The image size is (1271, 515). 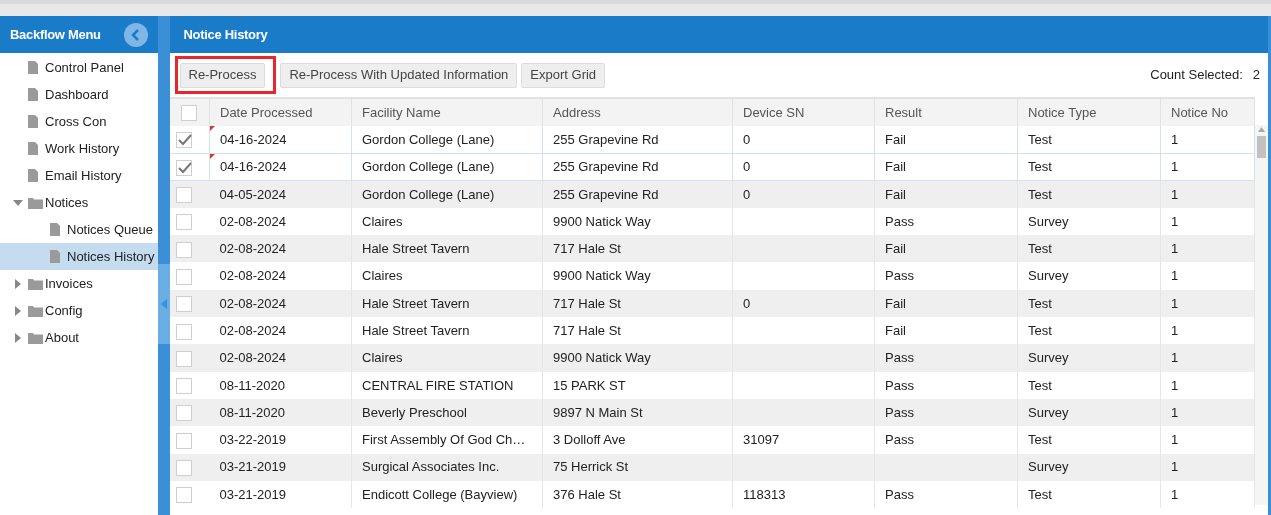 What do you see at coordinates (163, 303) in the screenshot?
I see `triangle-left-icon` at bounding box center [163, 303].